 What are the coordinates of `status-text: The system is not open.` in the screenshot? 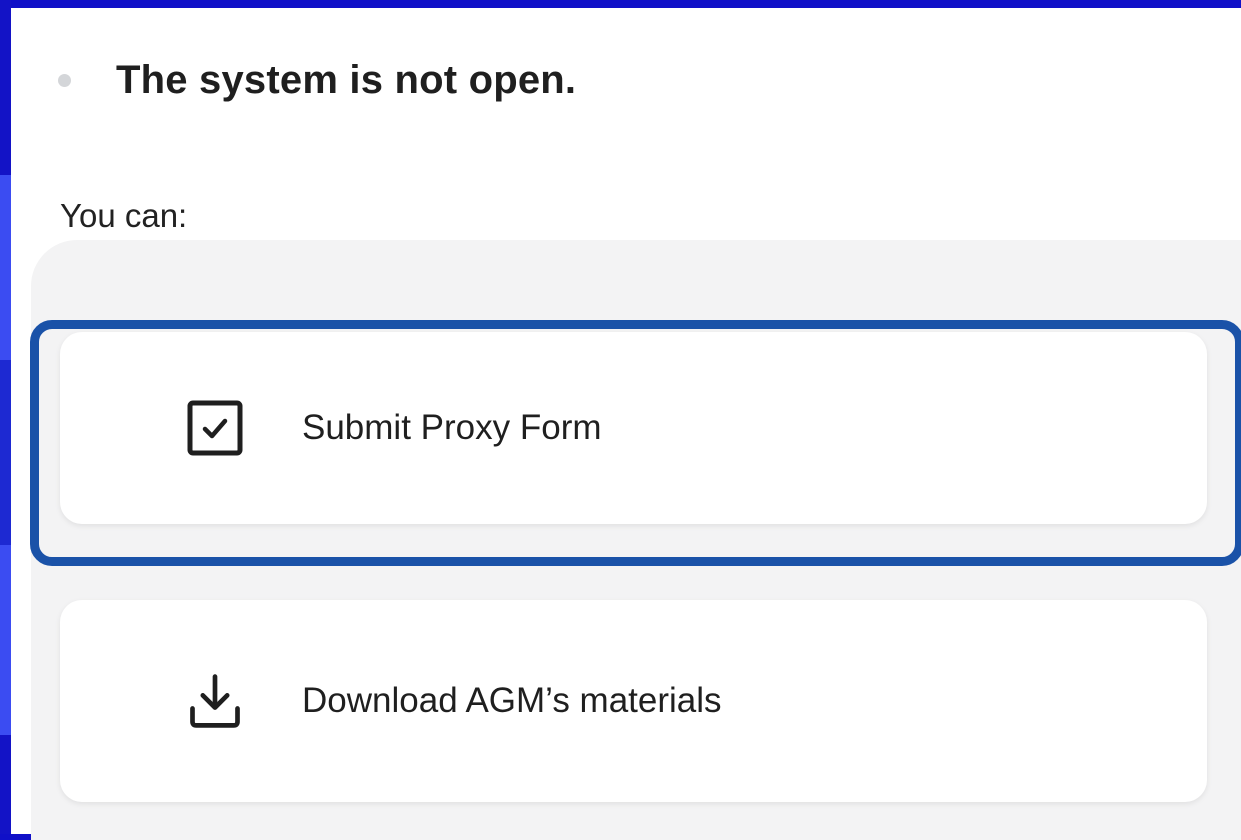 It's located at (346, 80).